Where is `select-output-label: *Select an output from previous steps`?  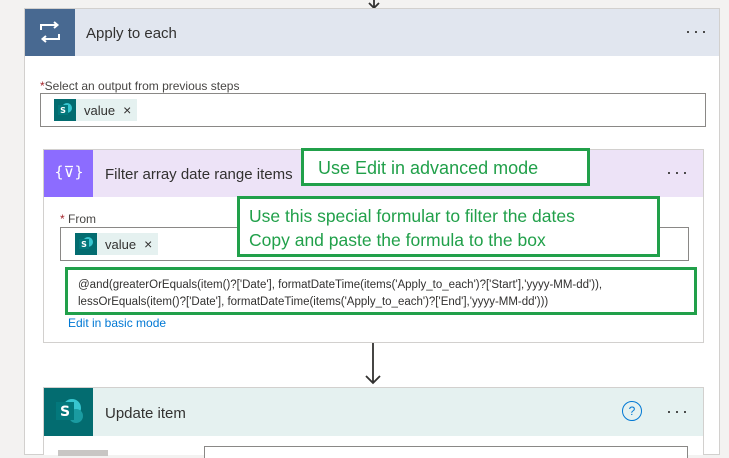
select-output-label: *Select an output from previous steps is located at coordinates (139, 86).